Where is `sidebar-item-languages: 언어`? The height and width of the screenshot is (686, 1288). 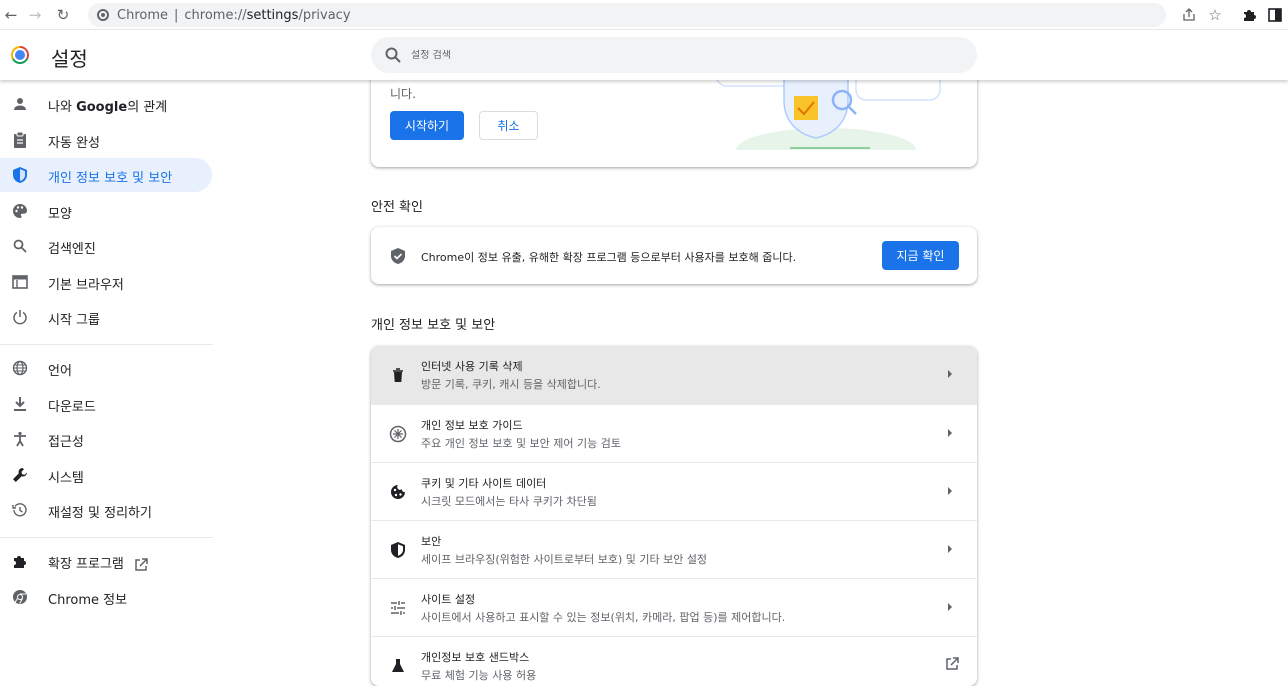
sidebar-item-languages: 언어 is located at coordinates (106, 368).